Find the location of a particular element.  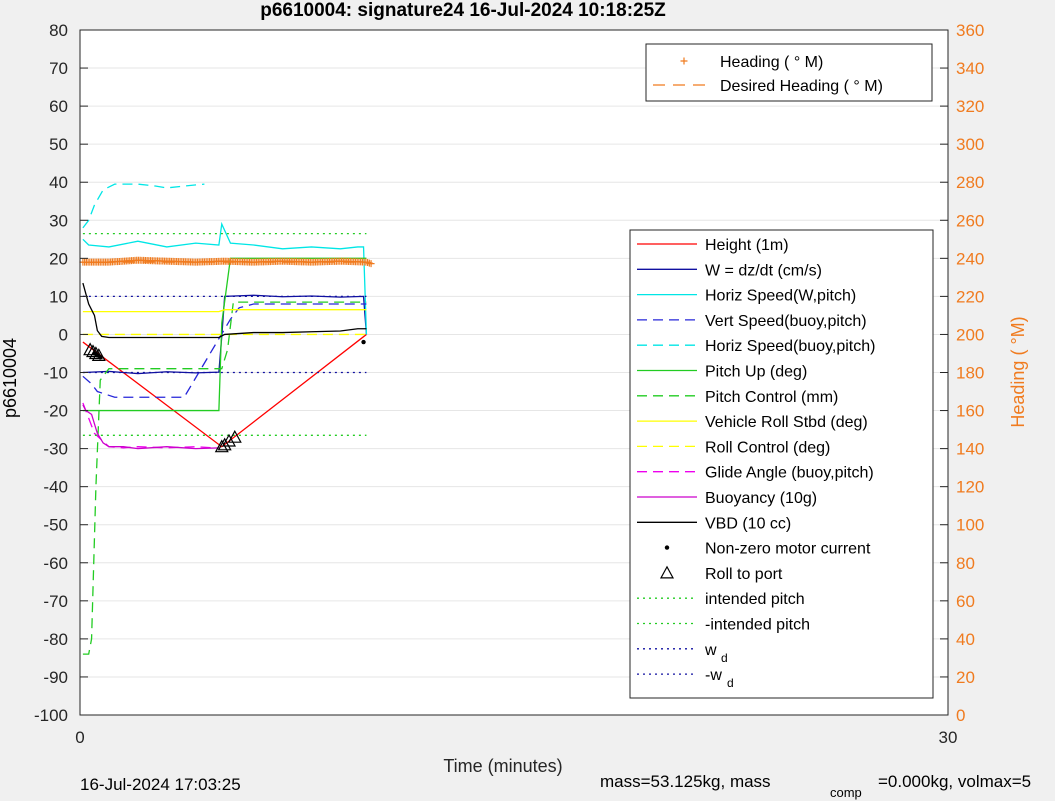

legend-main-pitch-up-deg-5-label: Pitch Up (deg) is located at coordinates (756, 372).